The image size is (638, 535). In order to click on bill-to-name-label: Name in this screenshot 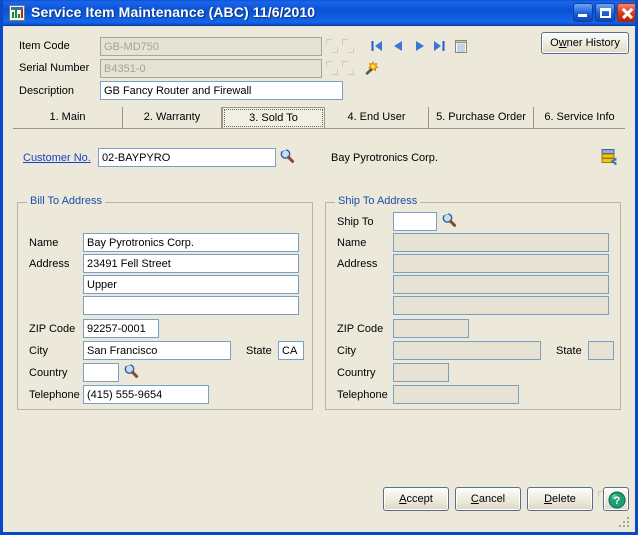, I will do `click(44, 243)`.